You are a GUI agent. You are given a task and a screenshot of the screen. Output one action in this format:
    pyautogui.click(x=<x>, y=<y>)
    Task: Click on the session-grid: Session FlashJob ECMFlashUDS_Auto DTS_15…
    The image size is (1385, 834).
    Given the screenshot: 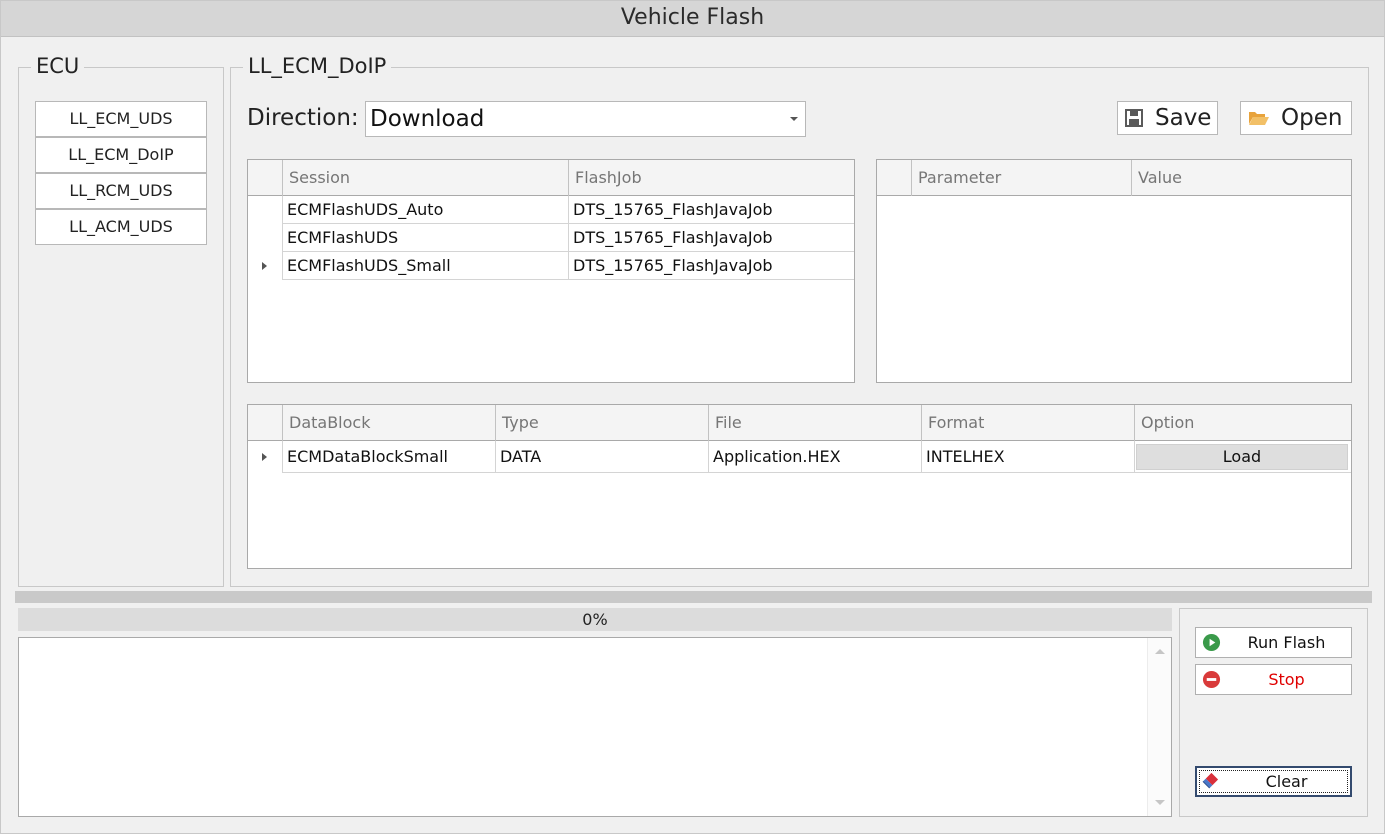 What is the action you would take?
    pyautogui.click(x=551, y=271)
    